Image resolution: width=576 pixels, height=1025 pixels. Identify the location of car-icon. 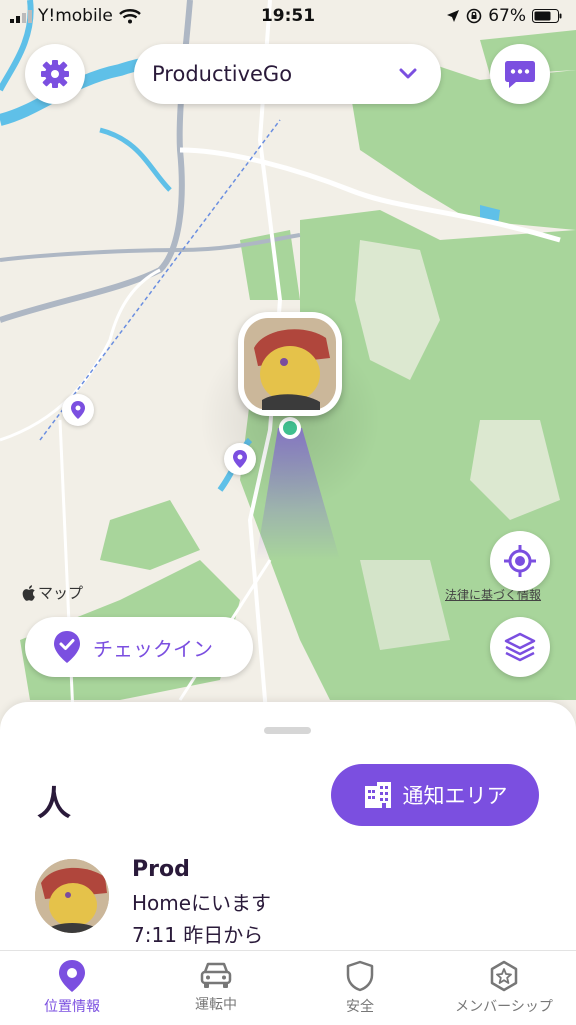
(216, 975).